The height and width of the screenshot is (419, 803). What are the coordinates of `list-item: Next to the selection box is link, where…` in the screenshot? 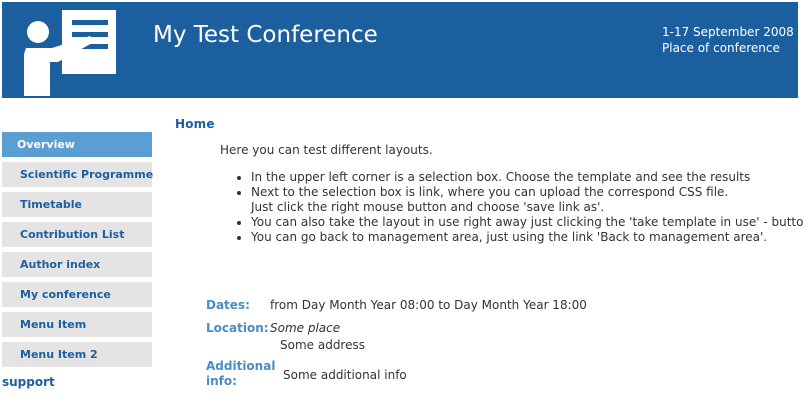 It's located at (527, 200).